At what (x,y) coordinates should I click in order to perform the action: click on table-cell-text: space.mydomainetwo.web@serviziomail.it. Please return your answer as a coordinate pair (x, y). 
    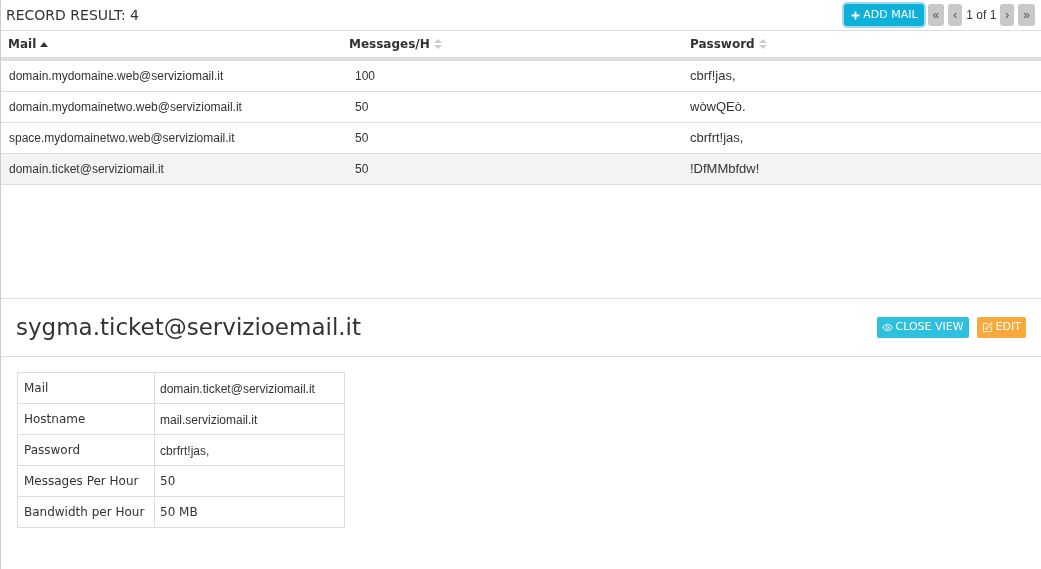
    Looking at the image, I should click on (122, 138).